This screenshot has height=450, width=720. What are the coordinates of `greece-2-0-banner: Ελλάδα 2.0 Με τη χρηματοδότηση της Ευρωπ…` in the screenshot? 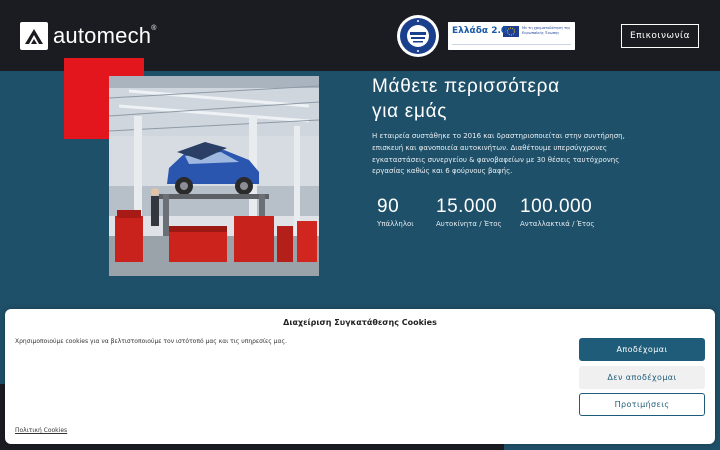 It's located at (511, 36).